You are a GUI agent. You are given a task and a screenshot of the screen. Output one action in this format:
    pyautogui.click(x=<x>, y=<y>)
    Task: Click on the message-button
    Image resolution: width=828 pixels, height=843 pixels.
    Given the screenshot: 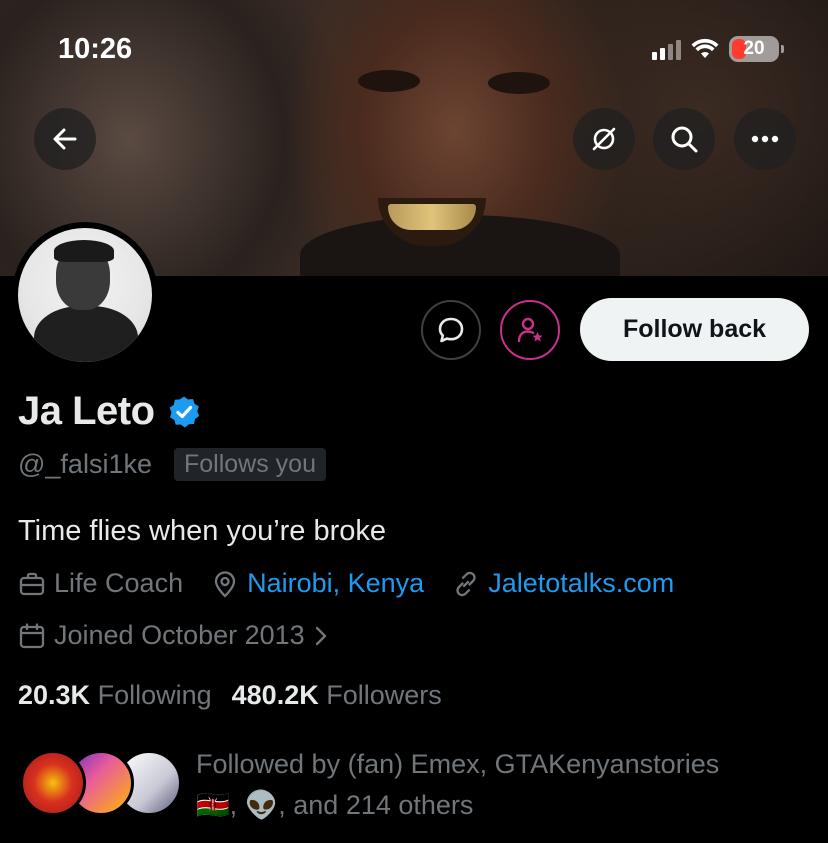 What is the action you would take?
    pyautogui.click(x=451, y=330)
    